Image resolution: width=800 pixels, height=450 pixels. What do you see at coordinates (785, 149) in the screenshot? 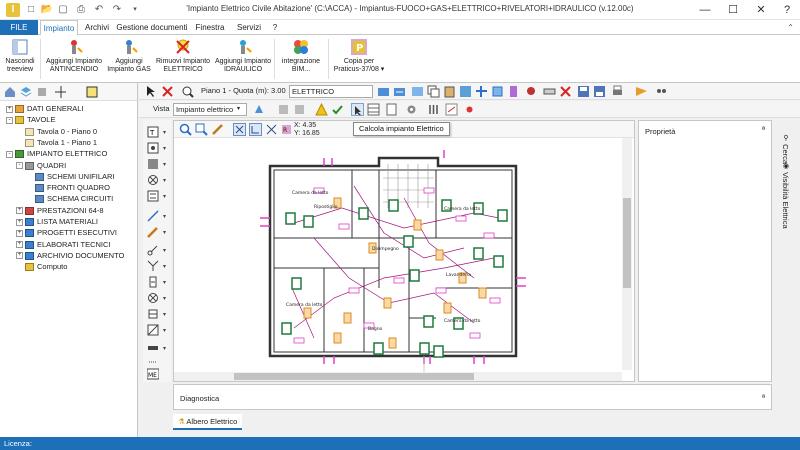
I see `side-tab-search: ⚲ Cerca` at bounding box center [785, 149].